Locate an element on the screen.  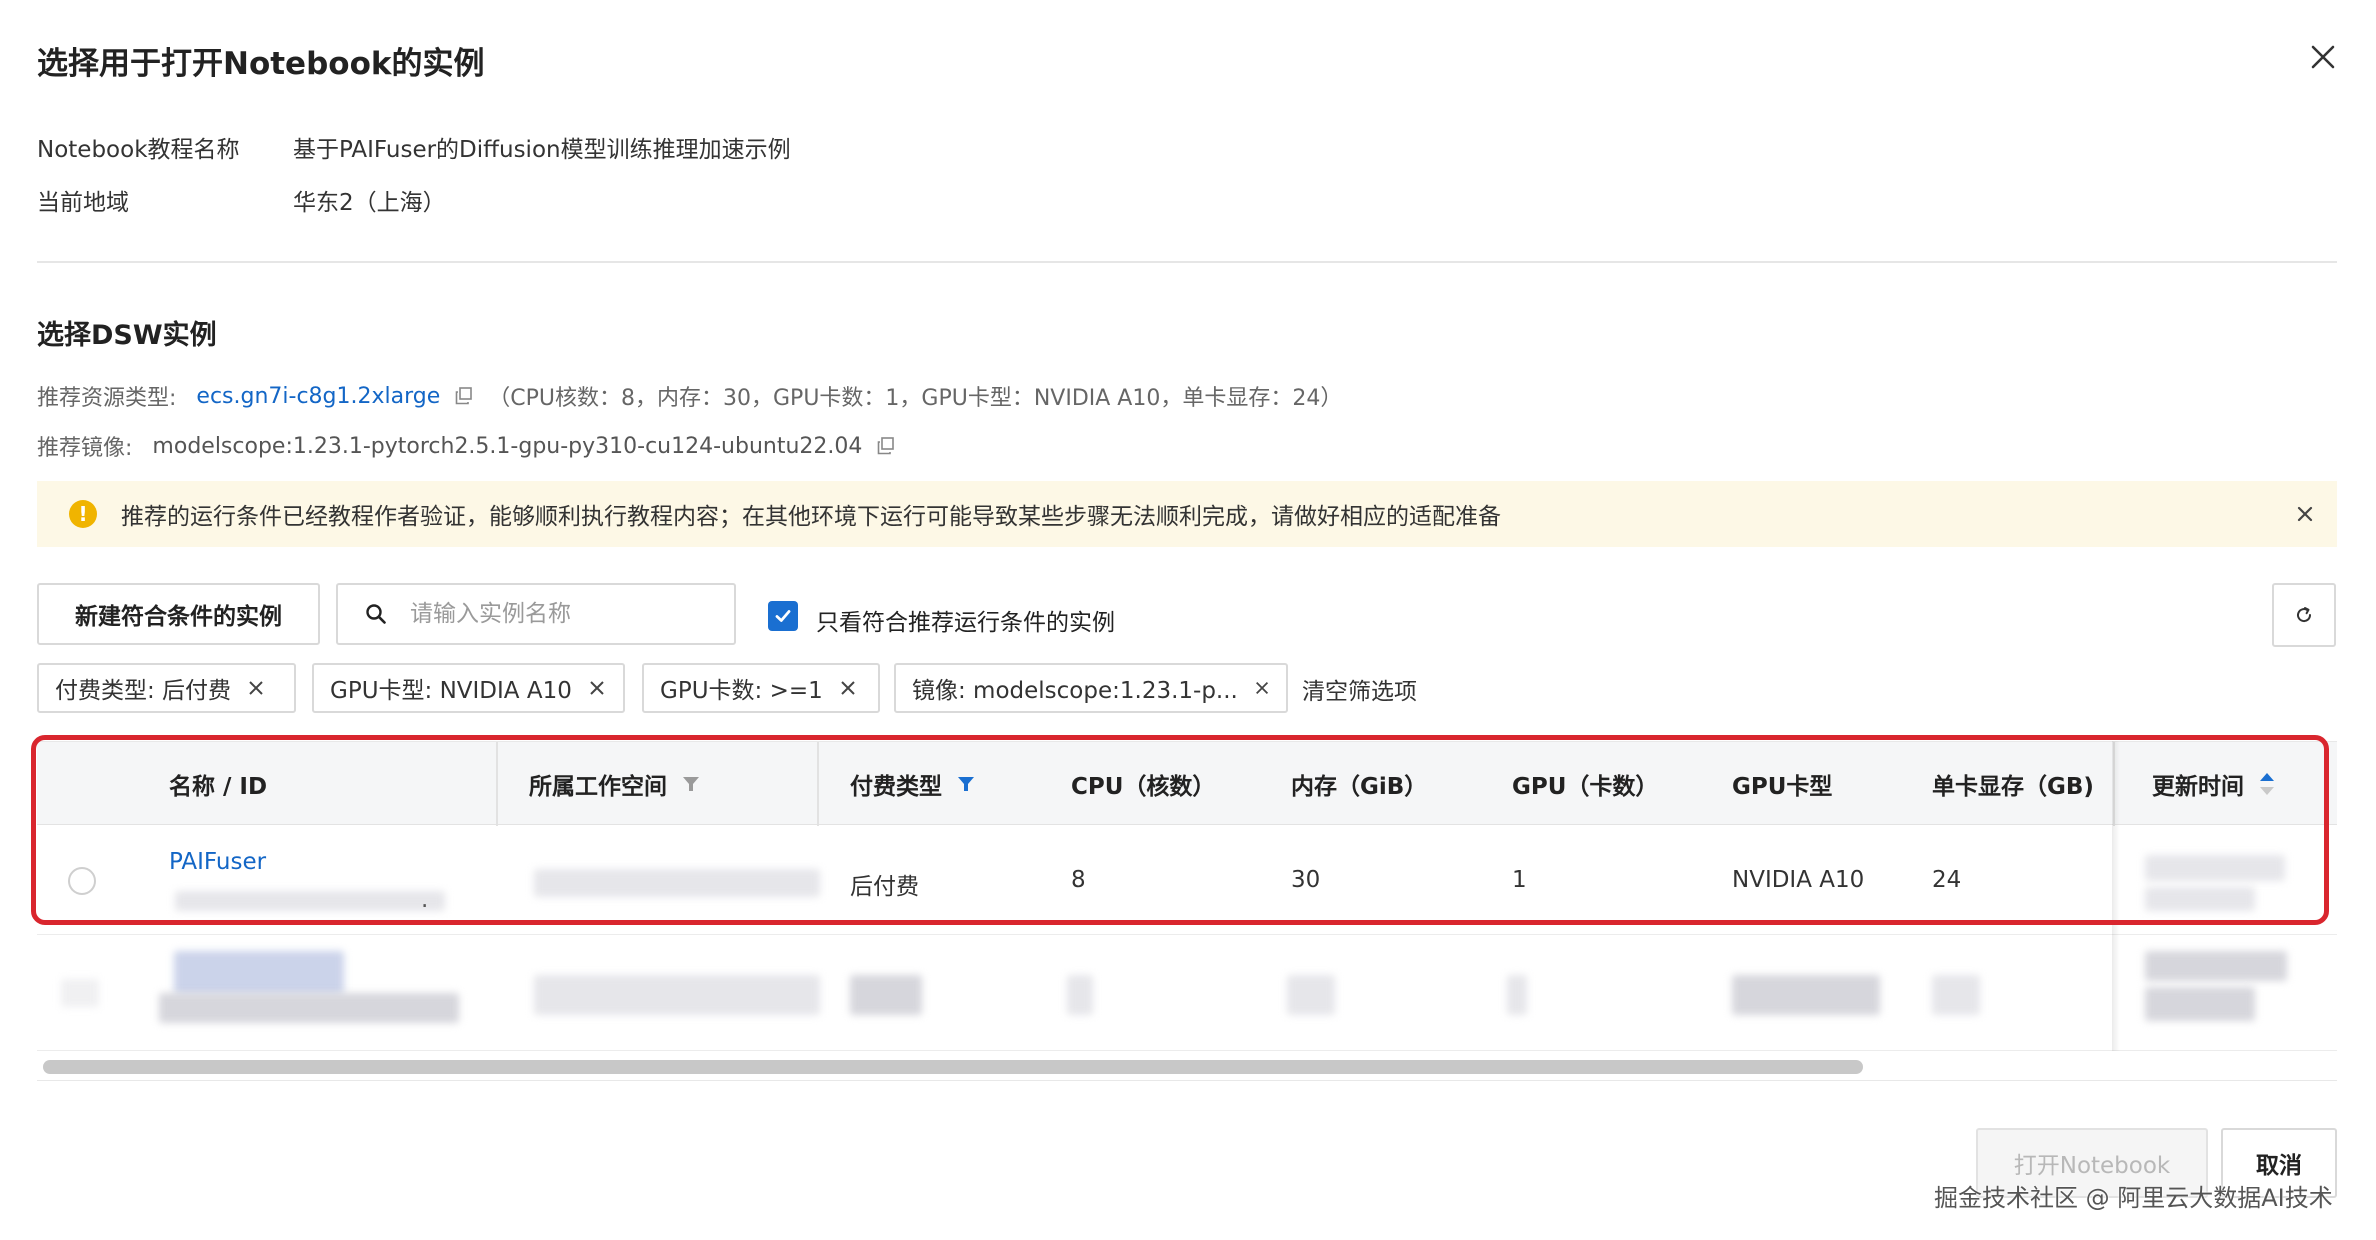
region-label: 当前地域 is located at coordinates (83, 203).